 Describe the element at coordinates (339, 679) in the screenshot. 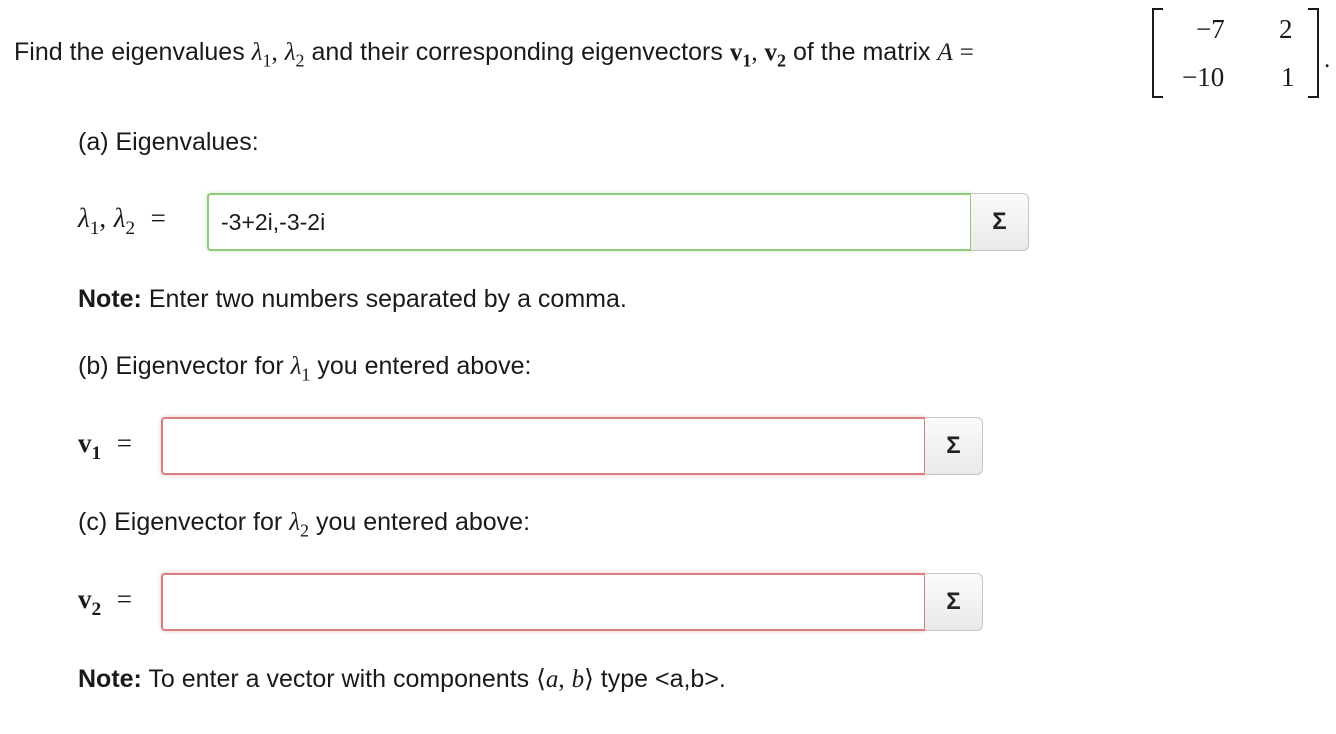

I see `note-text: To enter a vector with components` at that location.